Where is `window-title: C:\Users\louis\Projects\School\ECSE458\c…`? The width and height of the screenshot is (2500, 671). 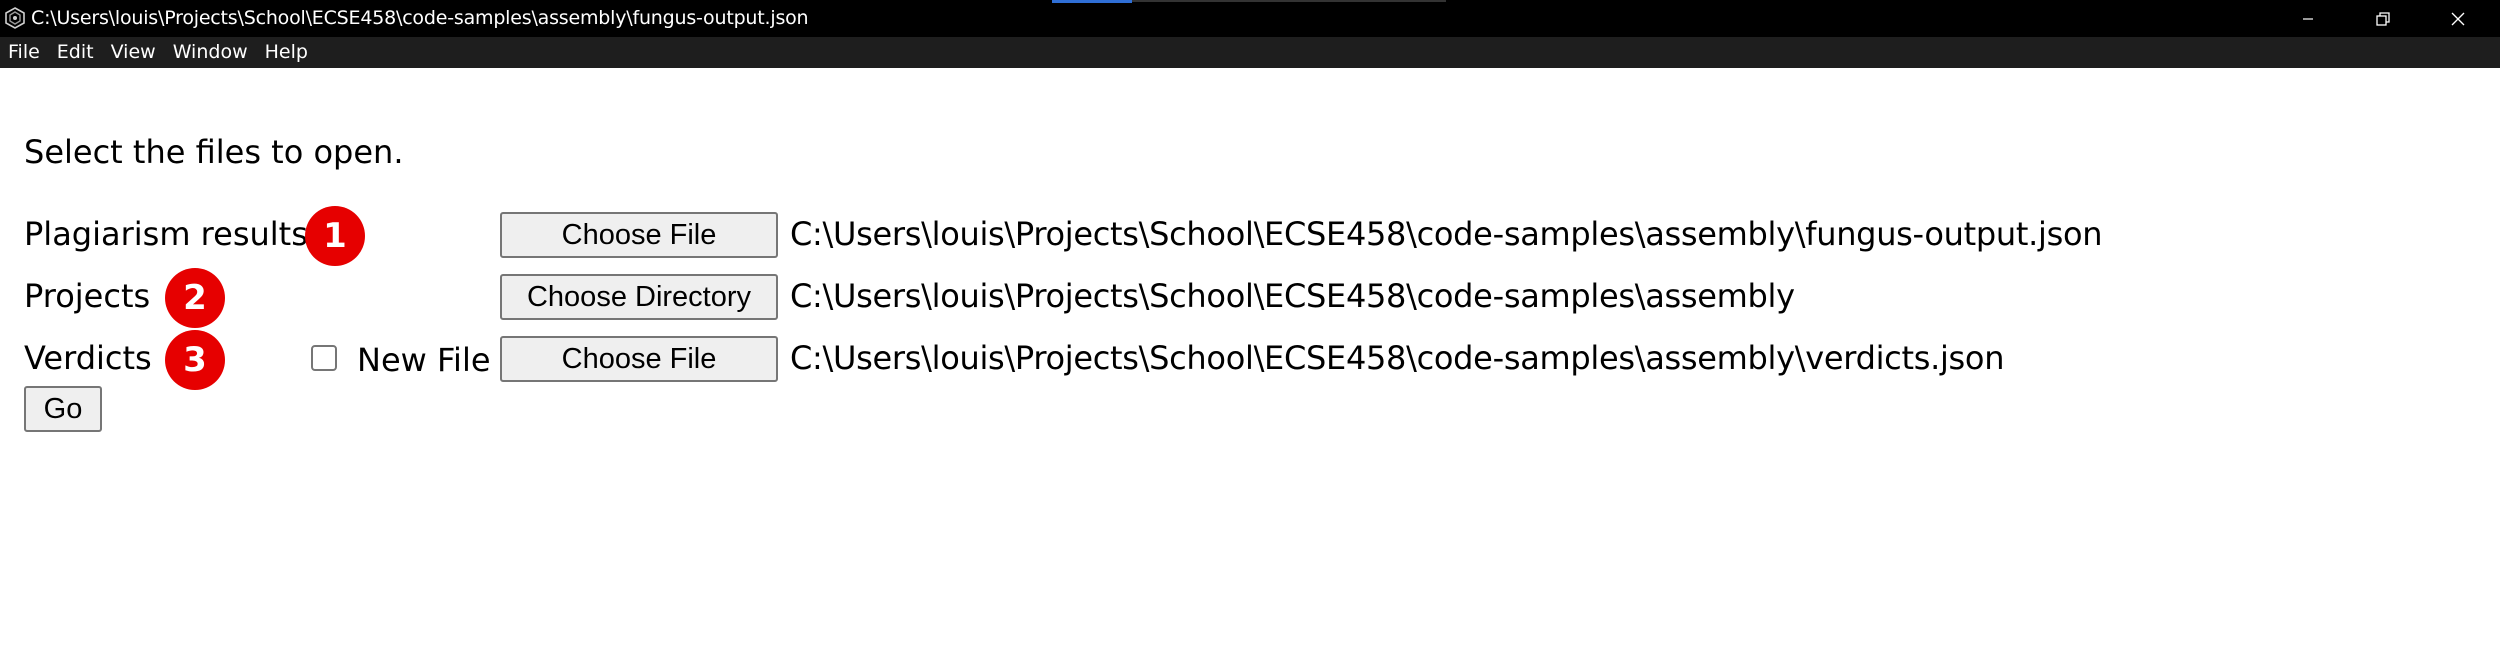 window-title: C:\Users\louis\Projects\School\ECSE458\c… is located at coordinates (420, 18).